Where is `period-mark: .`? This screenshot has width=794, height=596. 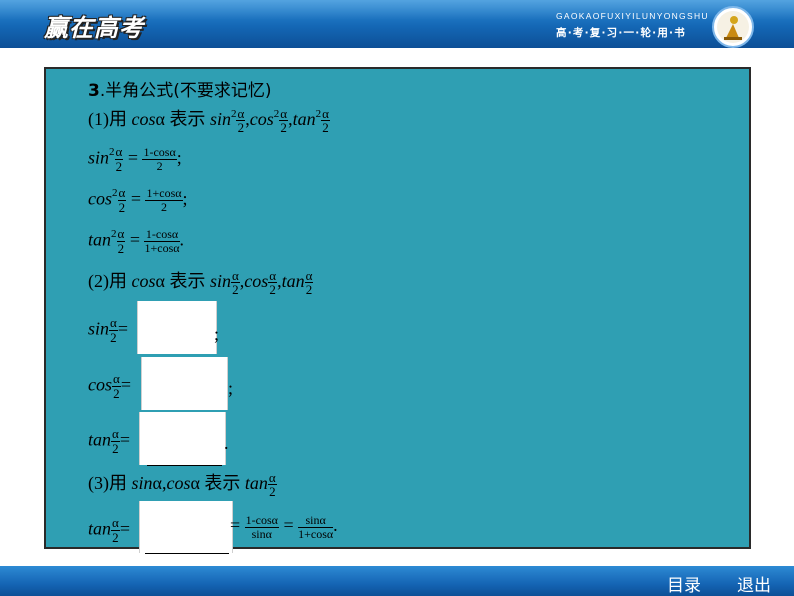
period-mark: . is located at coordinates (226, 443).